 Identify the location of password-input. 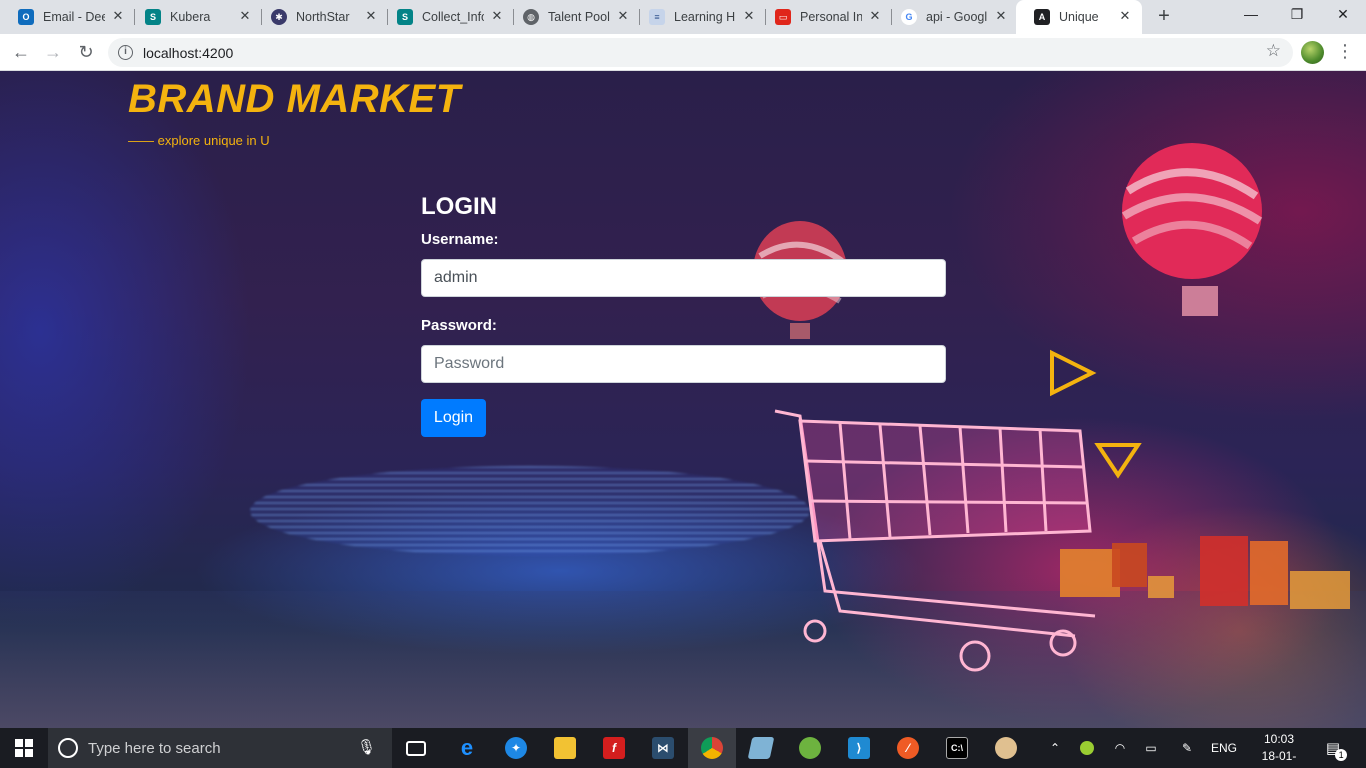
(683, 364).